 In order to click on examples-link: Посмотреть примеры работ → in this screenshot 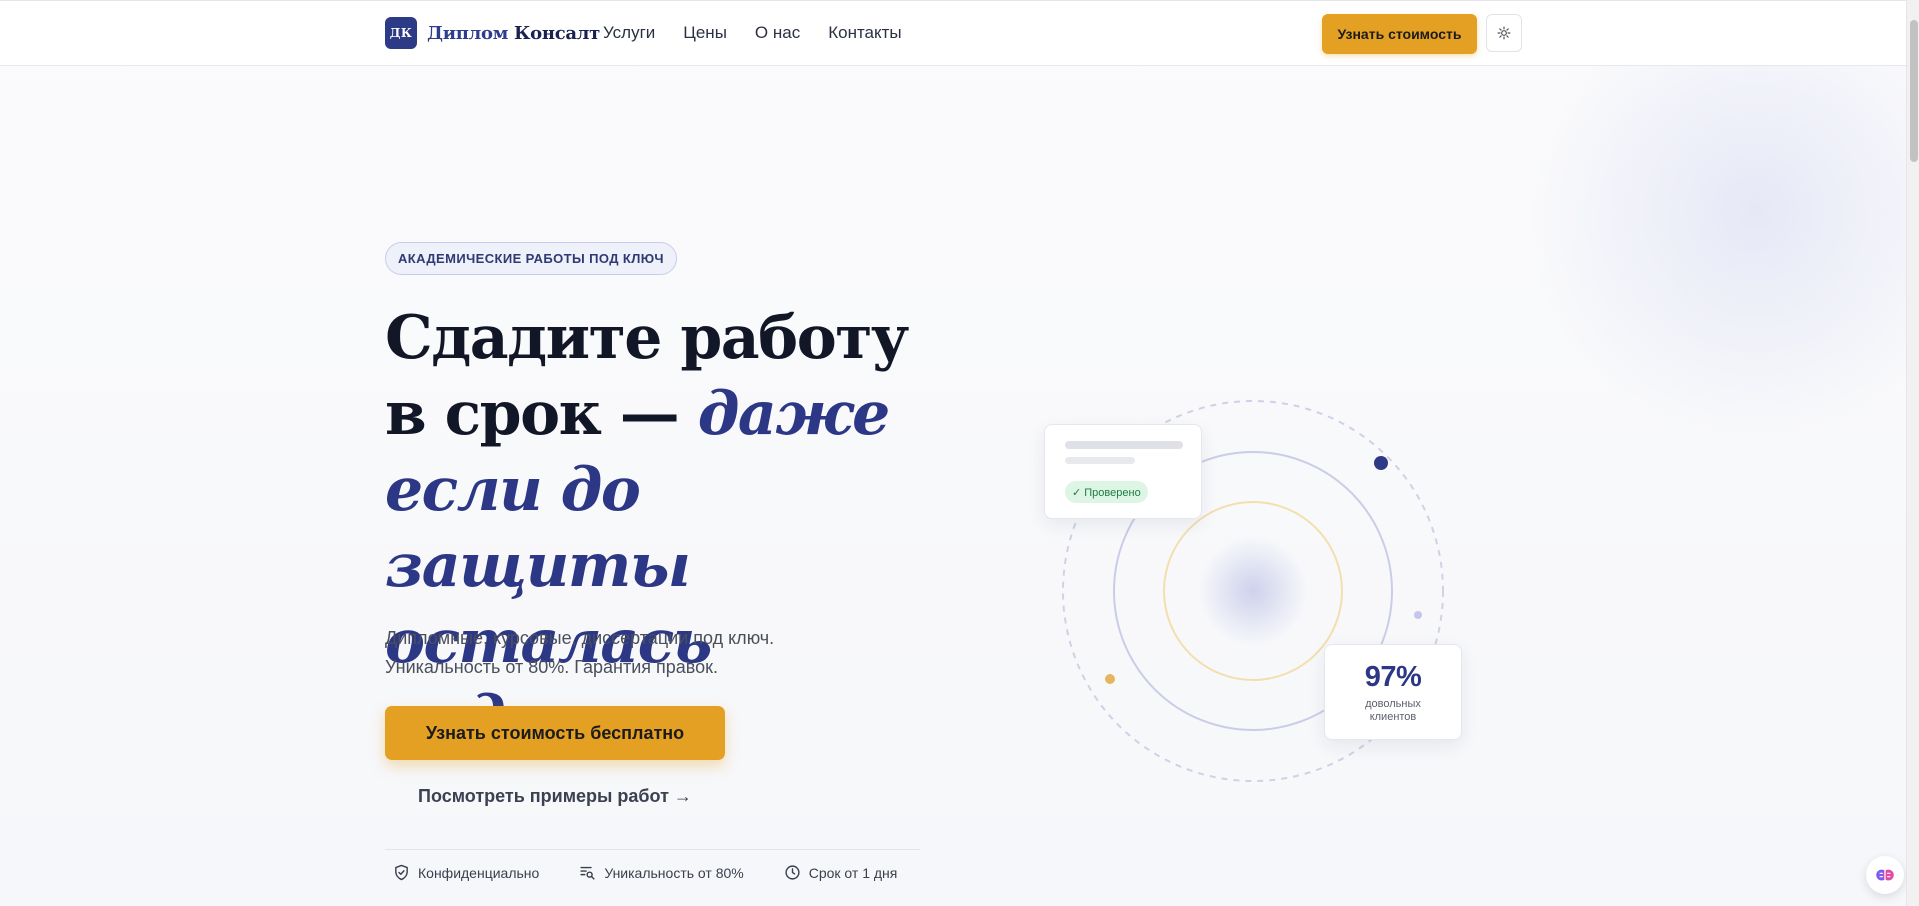, I will do `click(555, 796)`.